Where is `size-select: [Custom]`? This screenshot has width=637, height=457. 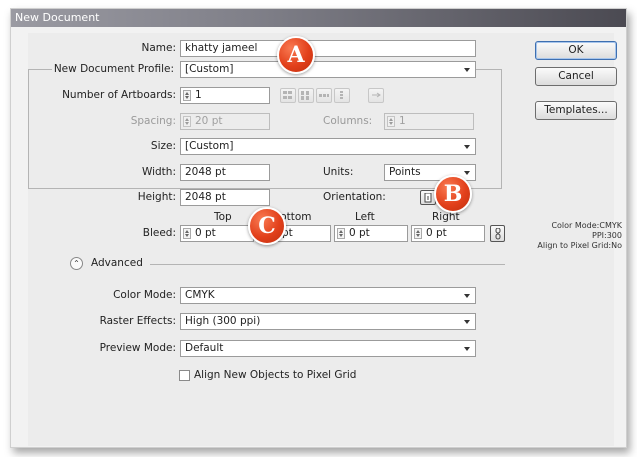 size-select: [Custom] is located at coordinates (328, 146).